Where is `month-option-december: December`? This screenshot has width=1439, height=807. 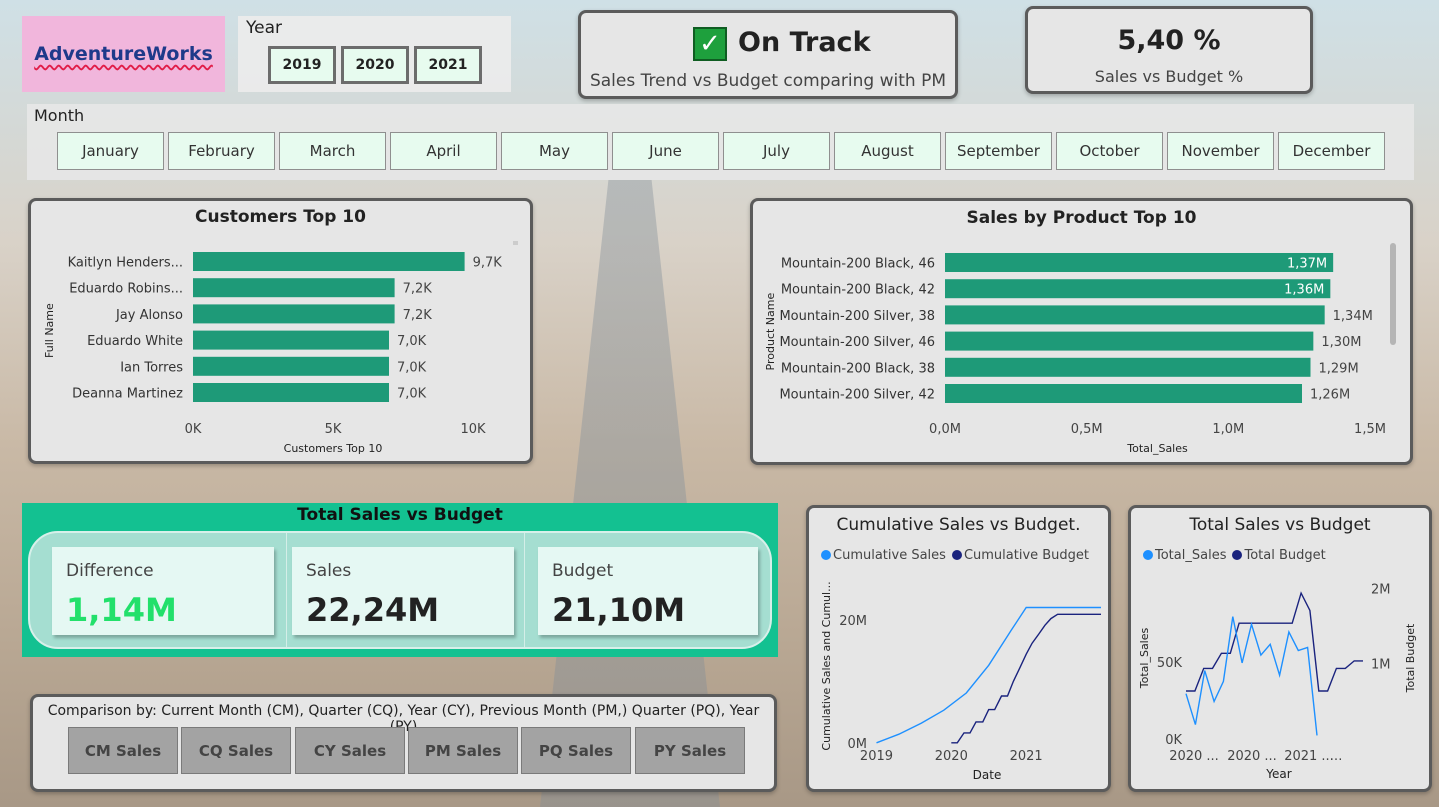 month-option-december: December is located at coordinates (1331, 151).